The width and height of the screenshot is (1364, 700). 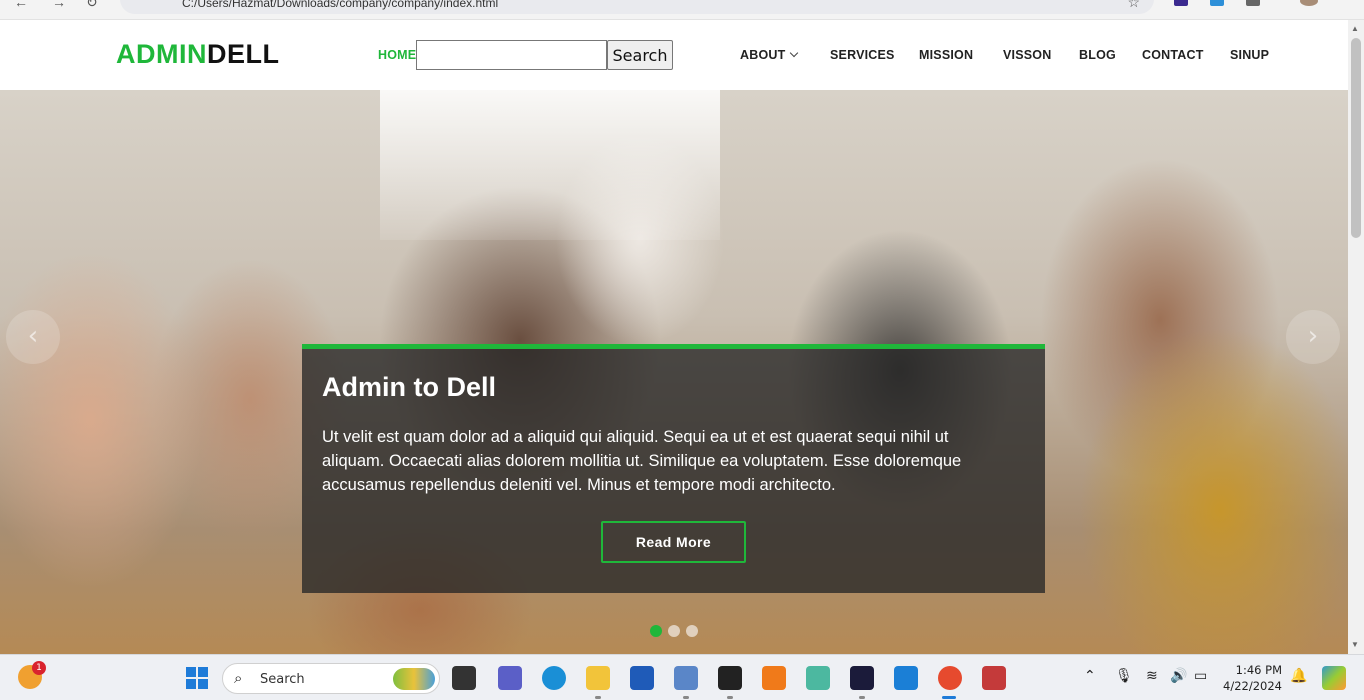 I want to click on nav-about-label: ABOUT, so click(x=763, y=55).